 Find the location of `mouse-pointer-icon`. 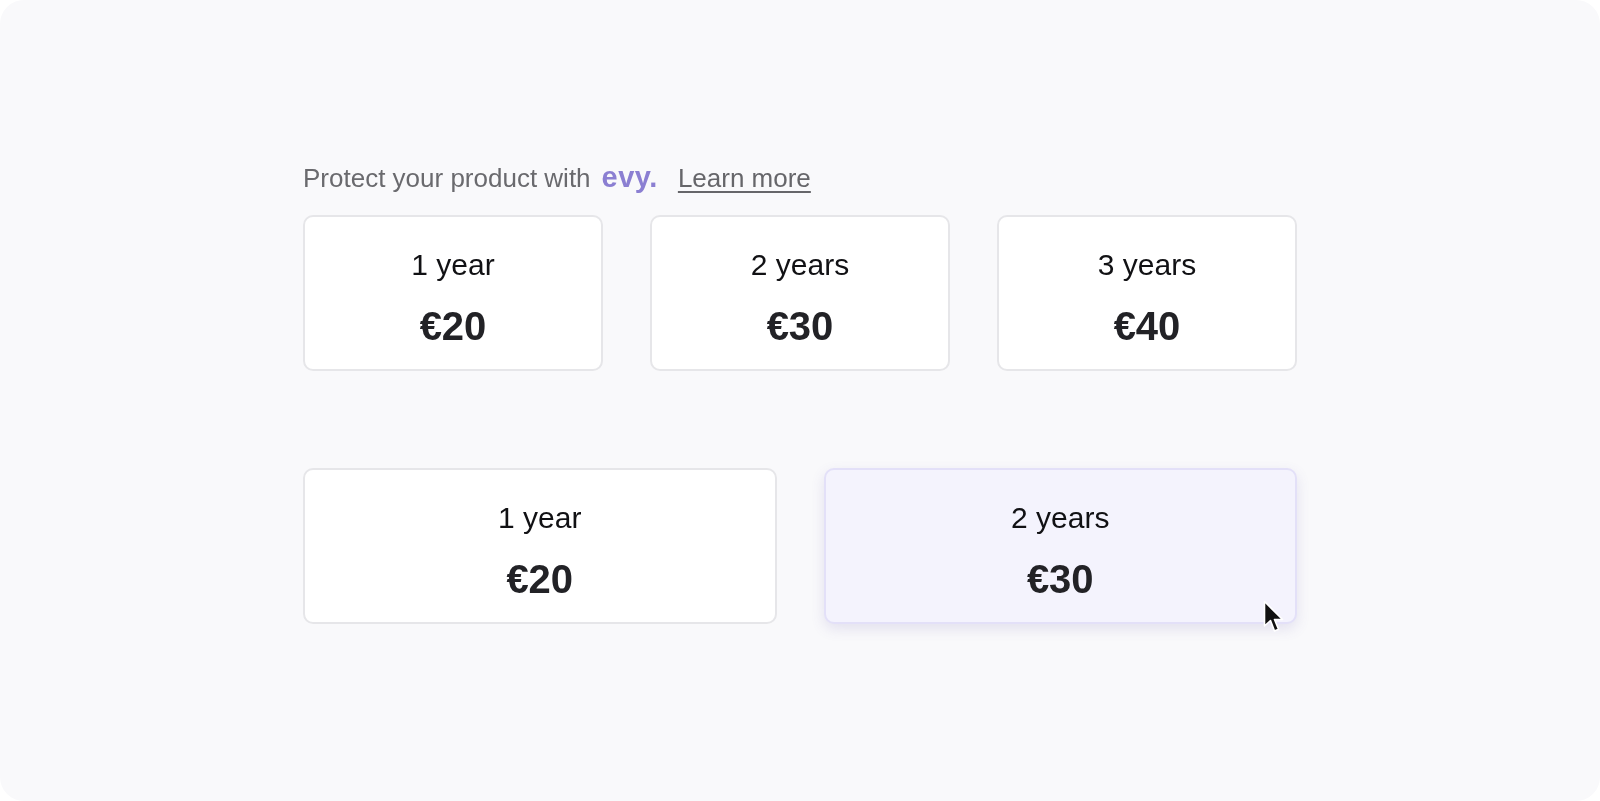

mouse-pointer-icon is located at coordinates (1274, 617).